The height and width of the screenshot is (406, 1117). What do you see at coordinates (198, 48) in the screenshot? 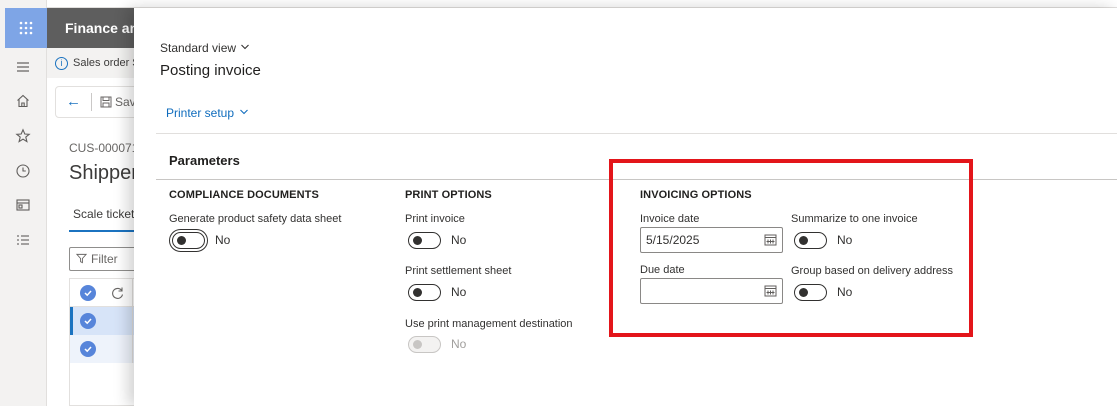
I see `view-name: Standard view` at bounding box center [198, 48].